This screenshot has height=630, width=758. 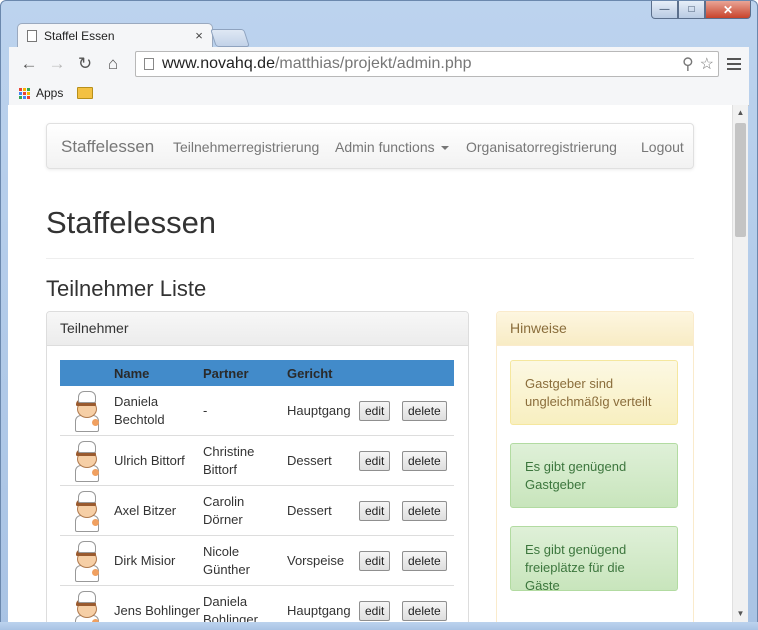 I want to click on header-partner: Partner, so click(x=245, y=373).